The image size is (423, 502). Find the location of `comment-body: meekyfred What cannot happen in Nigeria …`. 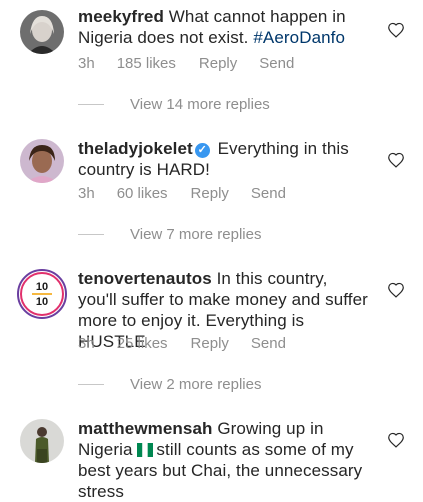

comment-body: meekyfred What cannot happen in Nigeria … is located at coordinates (224, 27).